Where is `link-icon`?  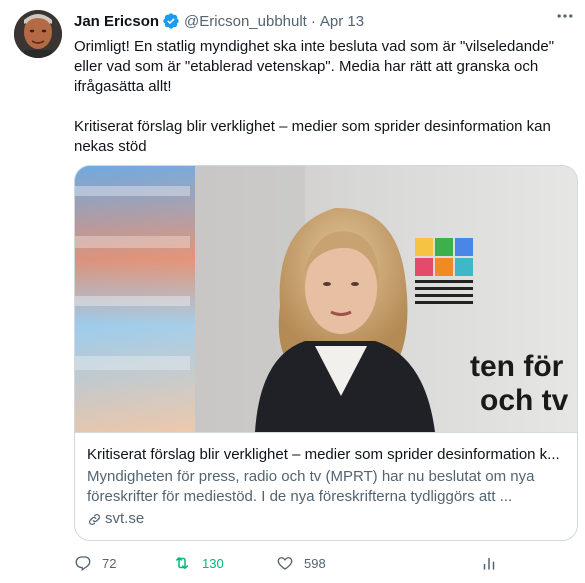
link-icon is located at coordinates (94, 519).